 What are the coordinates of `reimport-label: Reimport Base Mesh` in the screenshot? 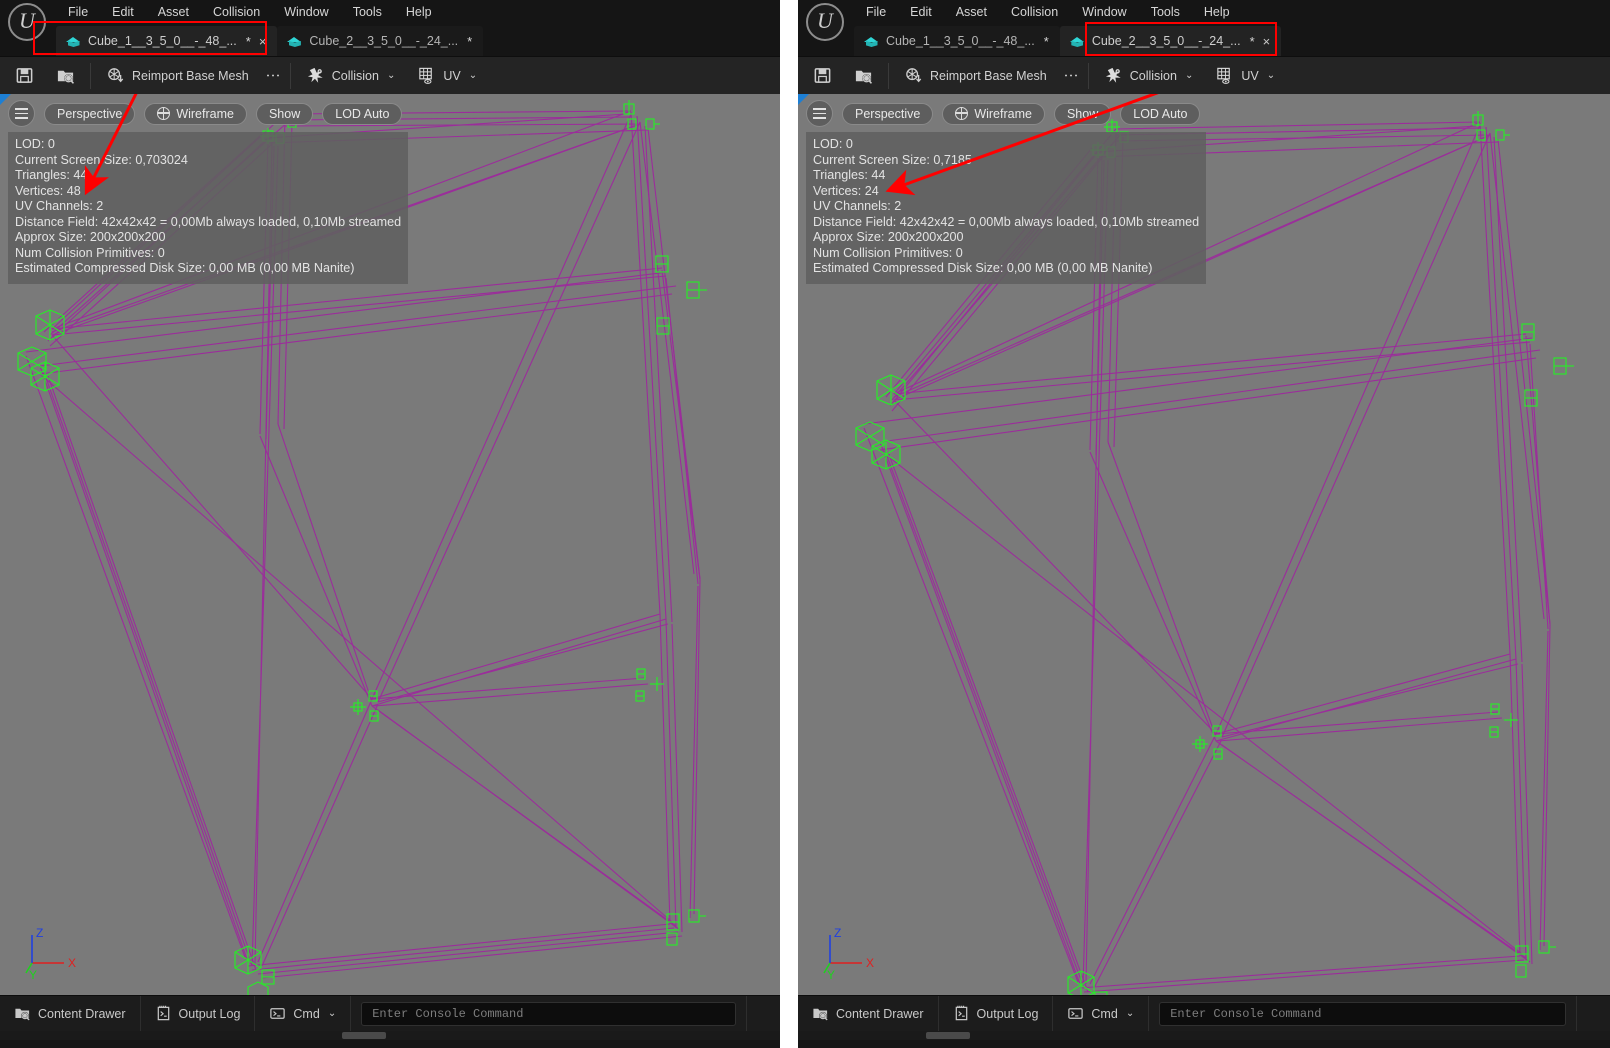 It's located at (988, 75).